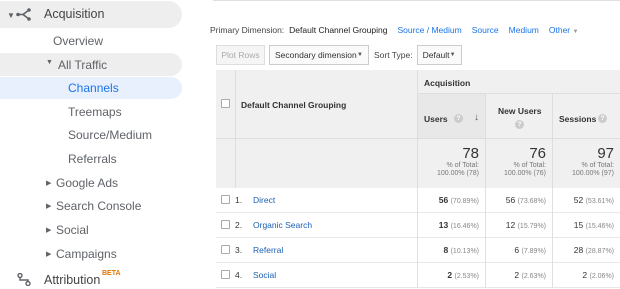  I want to click on sidebar-item-label: Attribution, so click(72, 280).